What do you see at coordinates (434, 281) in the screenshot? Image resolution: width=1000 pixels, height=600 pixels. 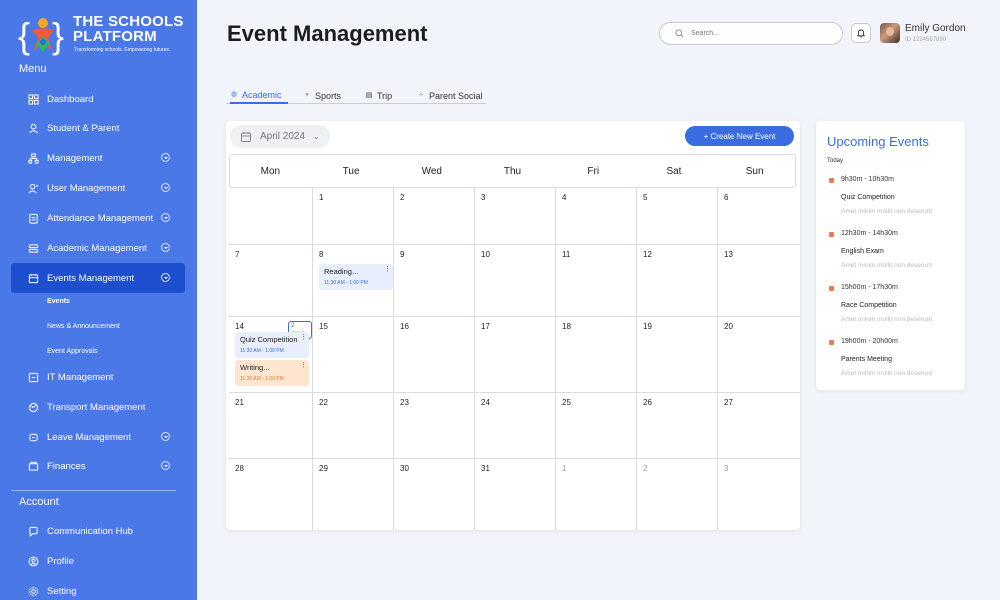 I see `calendar-day-cell: 9` at bounding box center [434, 281].